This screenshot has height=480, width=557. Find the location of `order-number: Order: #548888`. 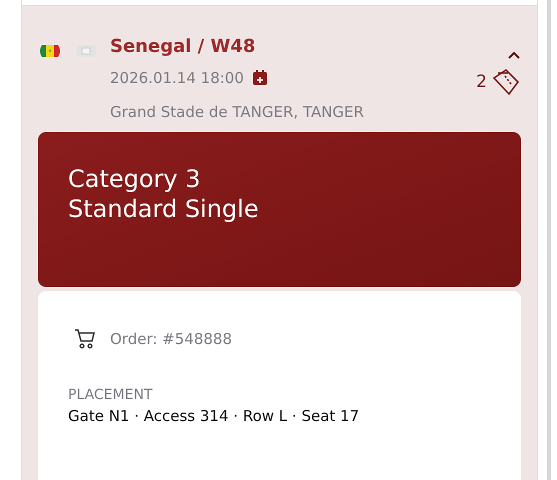

order-number: Order: #548888 is located at coordinates (171, 339).